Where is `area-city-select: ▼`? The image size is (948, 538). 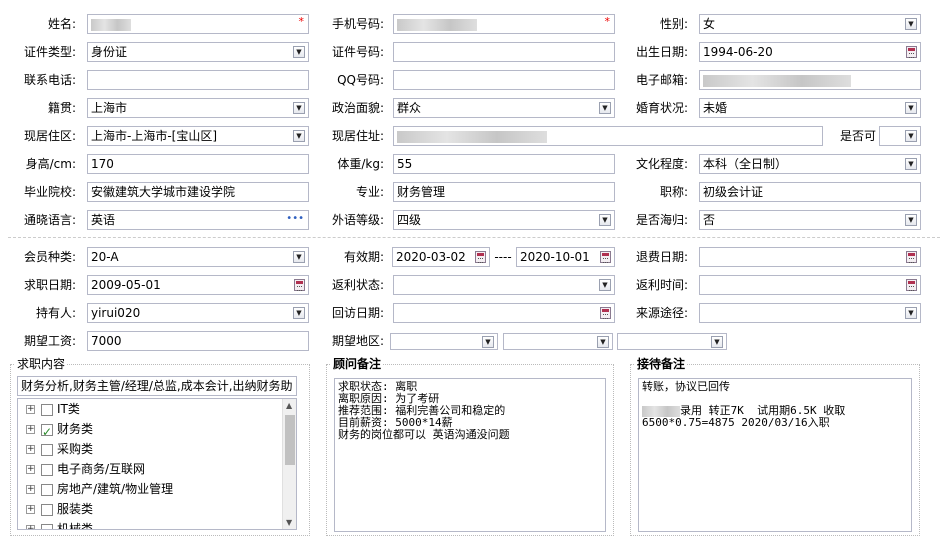 area-city-select: ▼ is located at coordinates (558, 341).